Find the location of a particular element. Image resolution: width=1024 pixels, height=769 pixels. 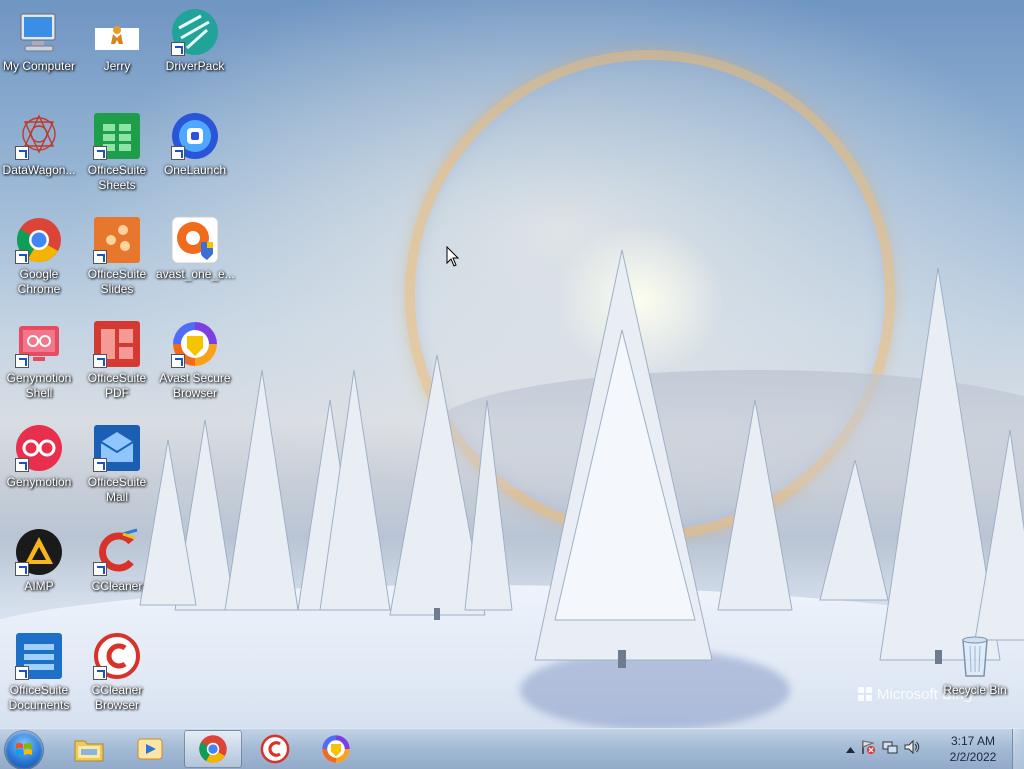

taskbar-item-windows-explorer is located at coordinates (89, 749).